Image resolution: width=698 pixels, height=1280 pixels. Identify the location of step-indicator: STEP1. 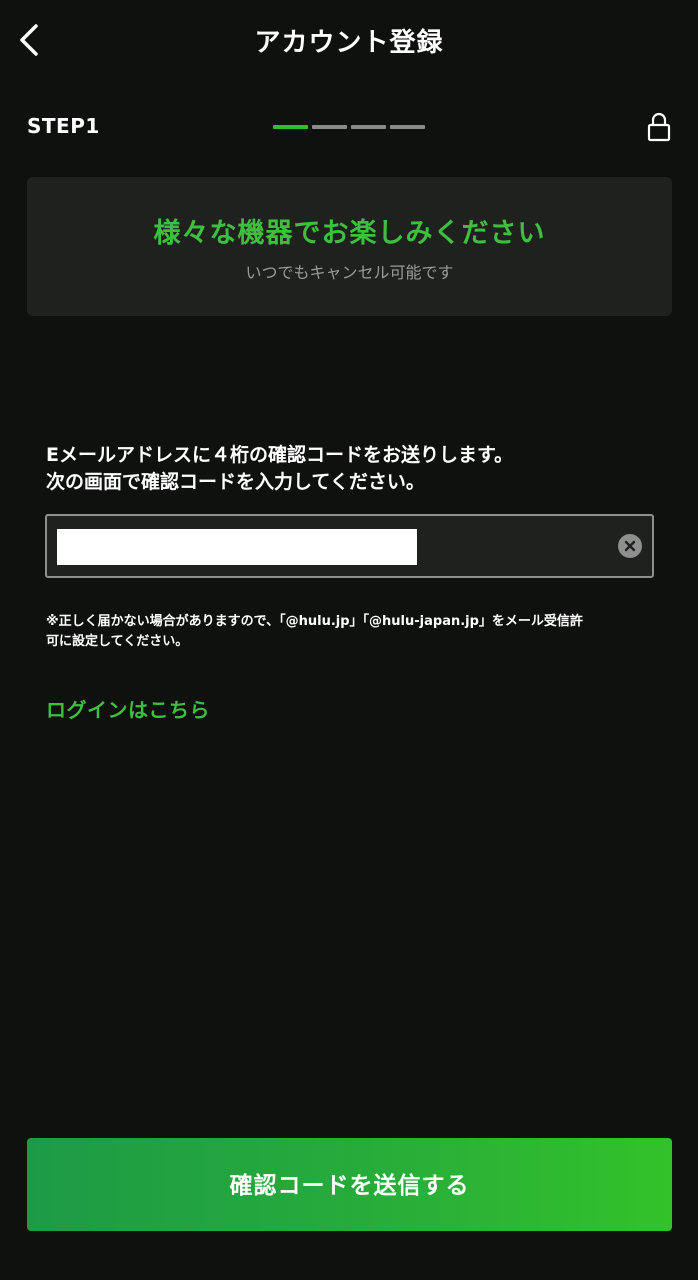
(349, 128).